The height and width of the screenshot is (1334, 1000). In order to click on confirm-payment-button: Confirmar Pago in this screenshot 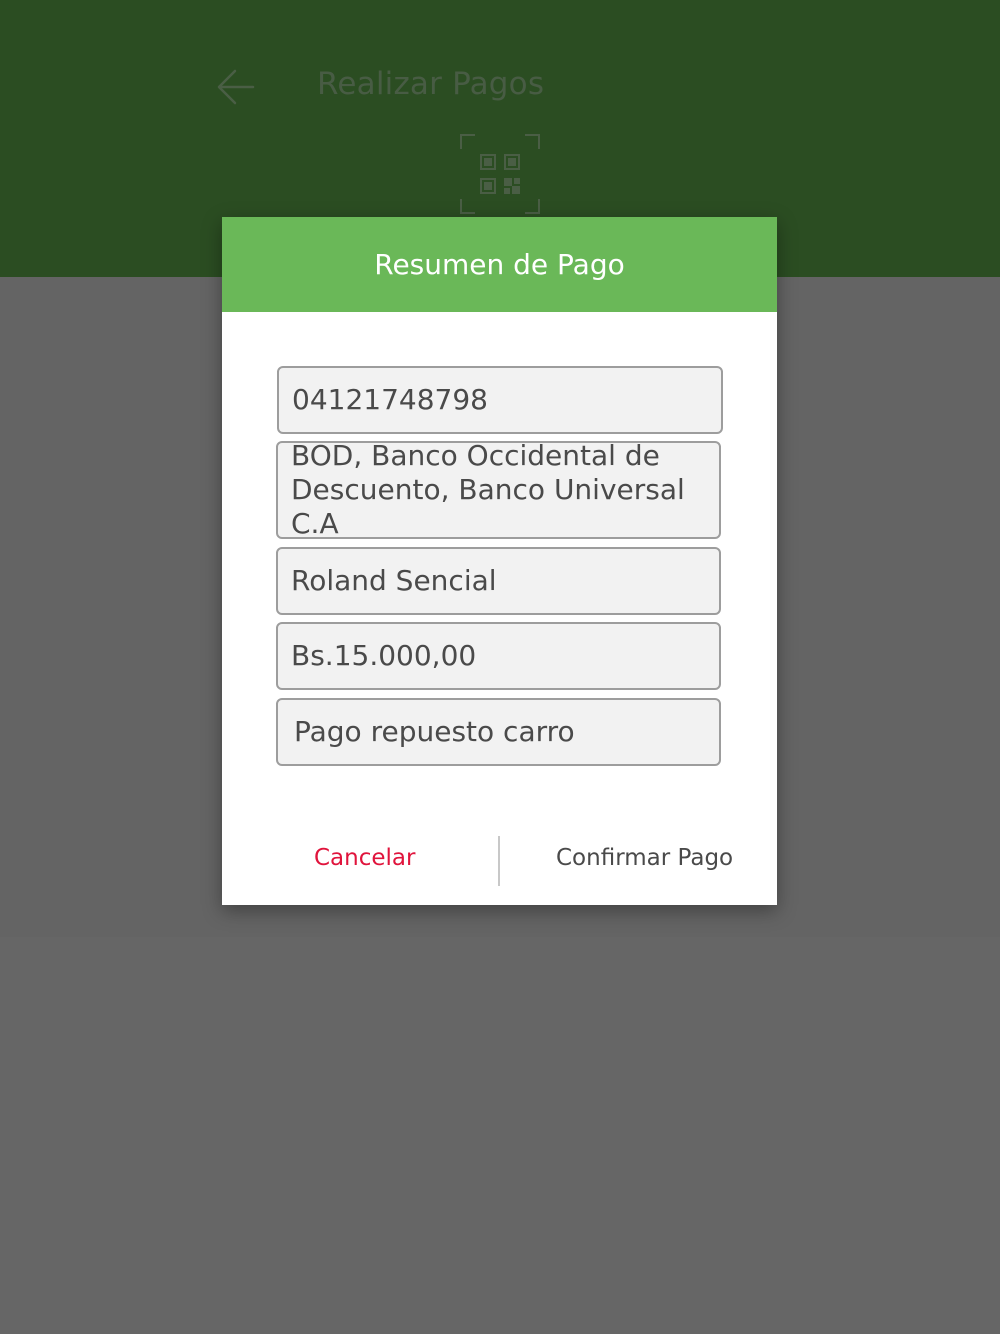, I will do `click(644, 858)`.